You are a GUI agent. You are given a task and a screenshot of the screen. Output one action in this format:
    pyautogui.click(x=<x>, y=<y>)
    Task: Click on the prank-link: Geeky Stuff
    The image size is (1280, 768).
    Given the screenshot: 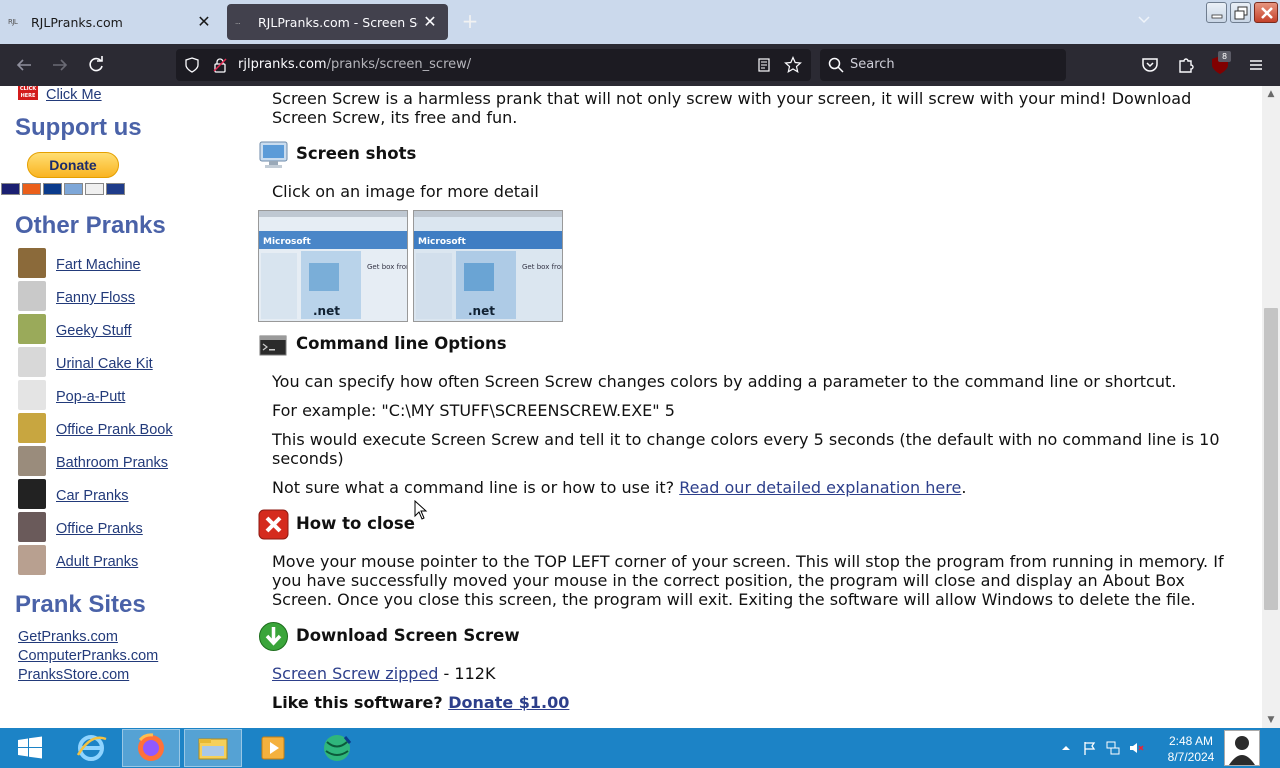 What is the action you would take?
    pyautogui.click(x=94, y=331)
    